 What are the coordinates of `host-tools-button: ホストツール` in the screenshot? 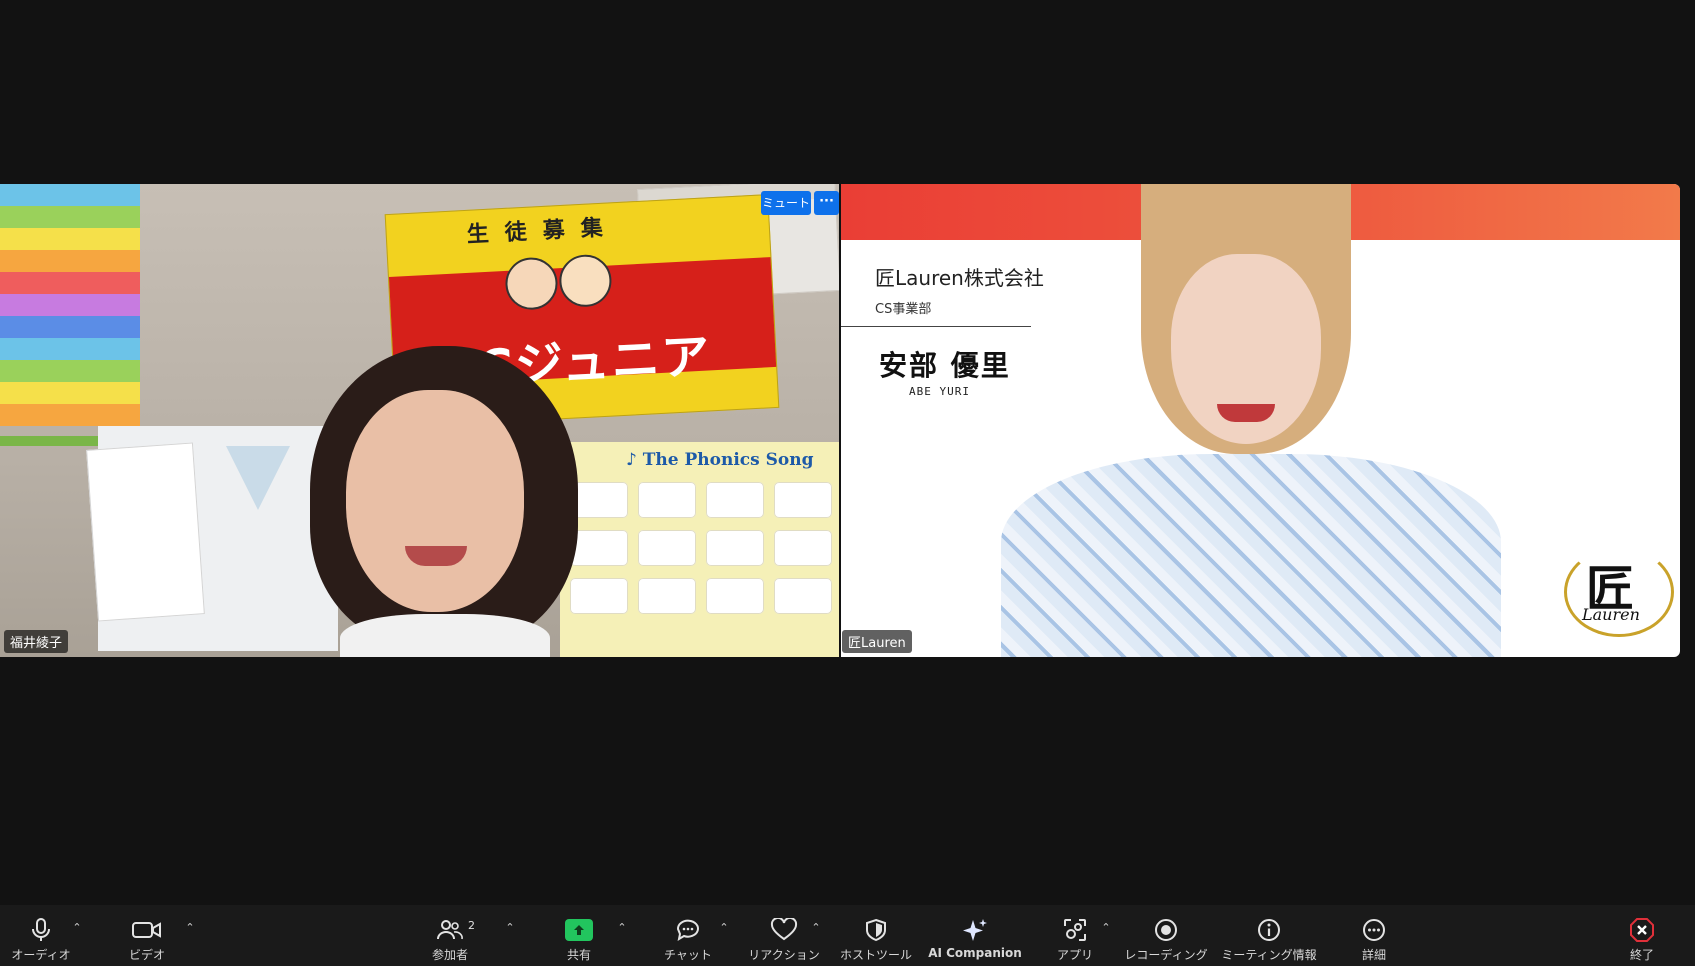 It's located at (876, 935).